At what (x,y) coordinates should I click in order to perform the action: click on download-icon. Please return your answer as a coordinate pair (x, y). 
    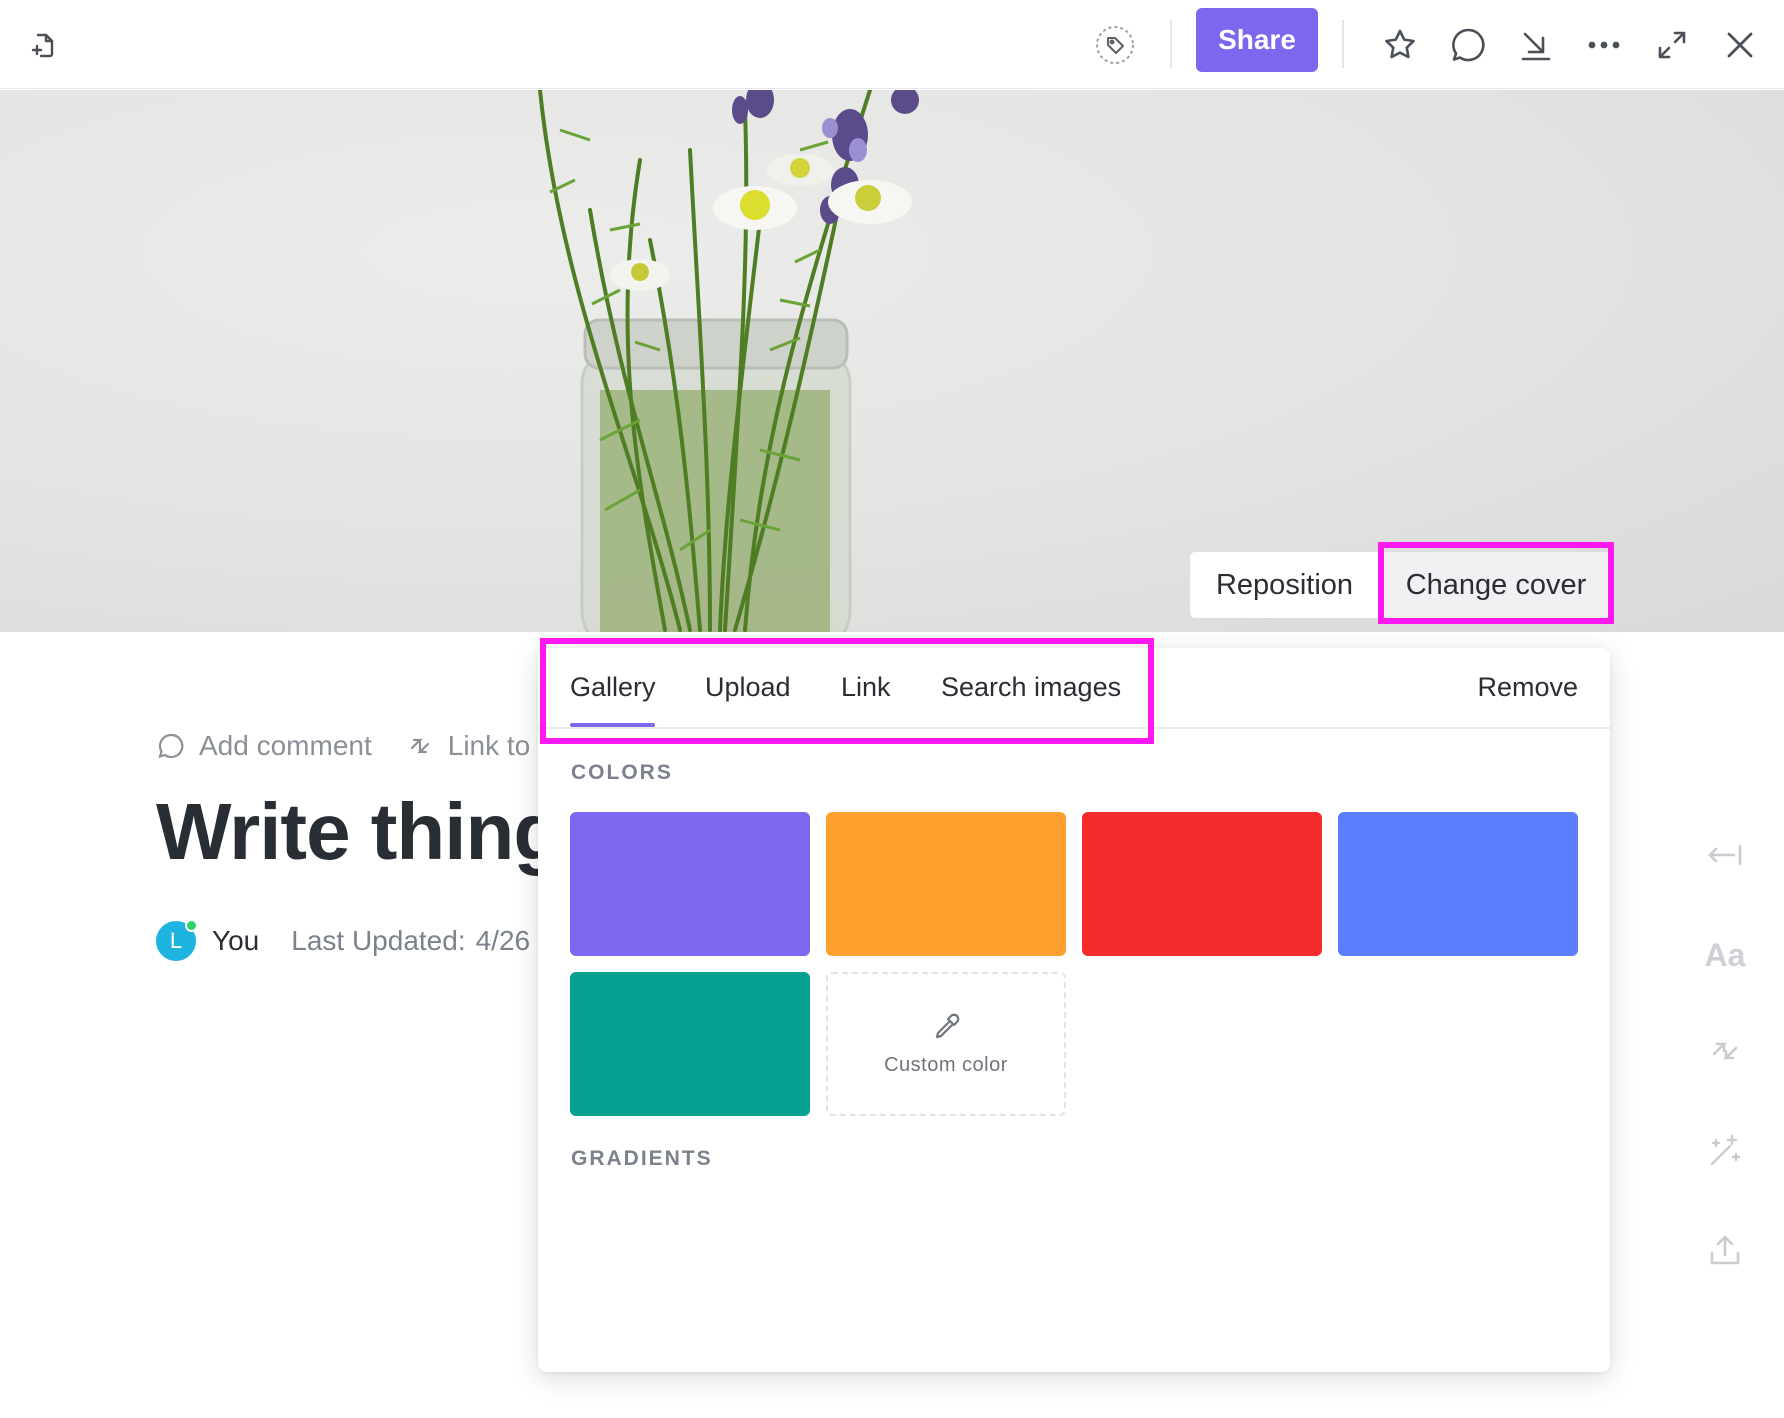
    Looking at the image, I should click on (1536, 44).